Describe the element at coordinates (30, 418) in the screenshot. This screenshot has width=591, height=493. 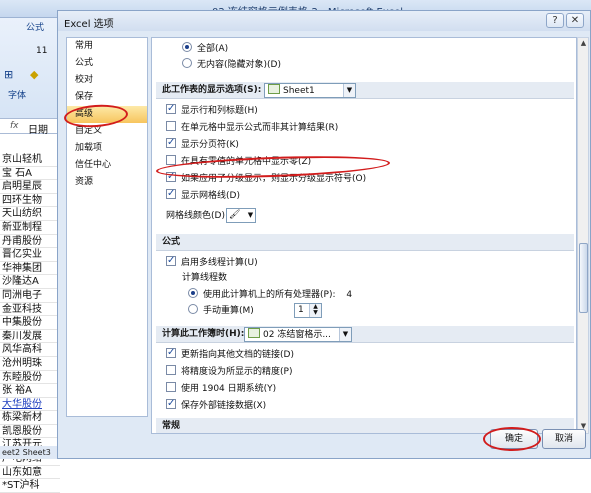
I see `cell-row: 栋梁新材` at that location.